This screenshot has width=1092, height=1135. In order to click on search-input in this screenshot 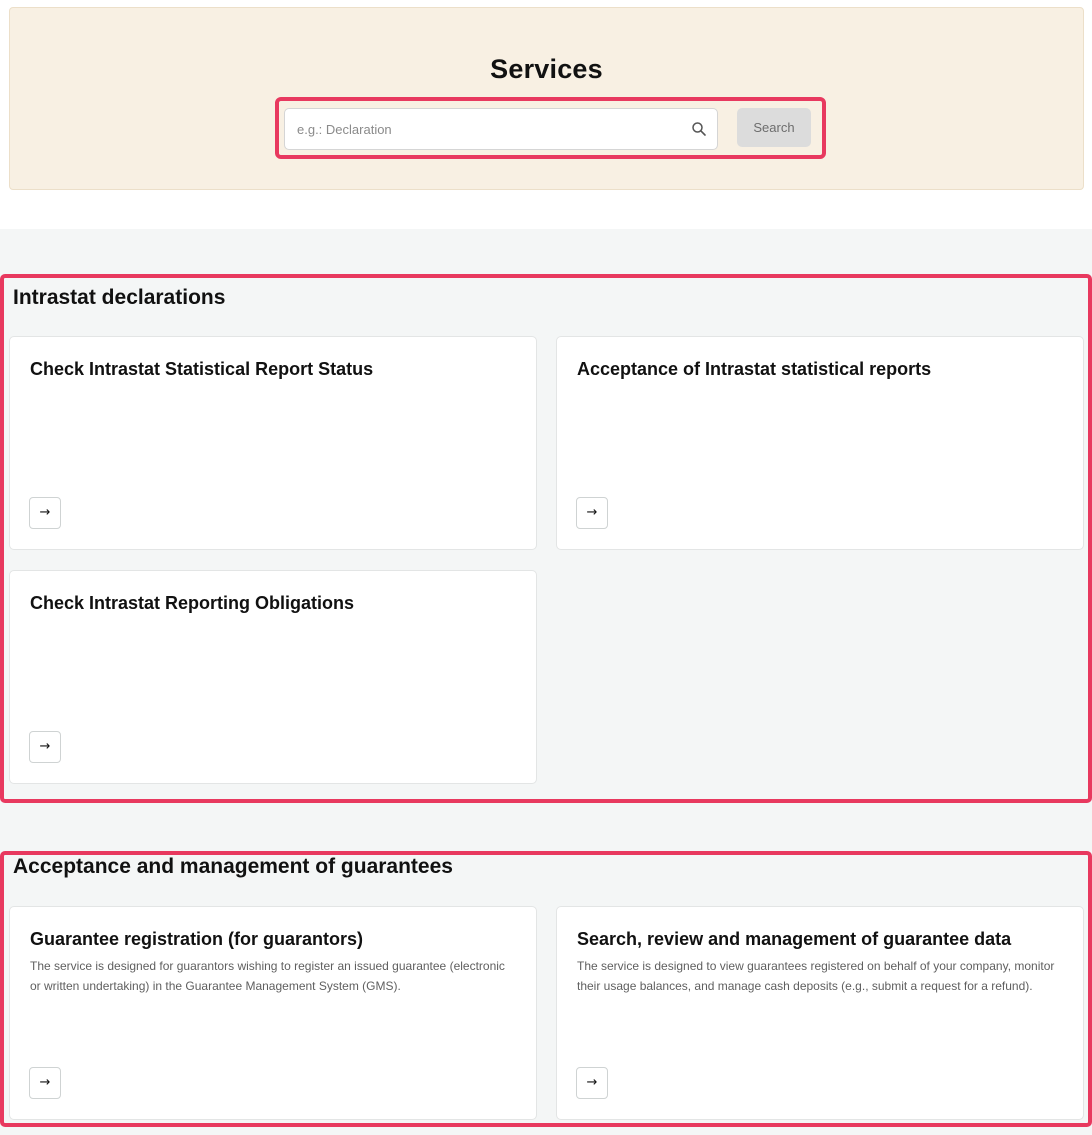, I will do `click(482, 129)`.